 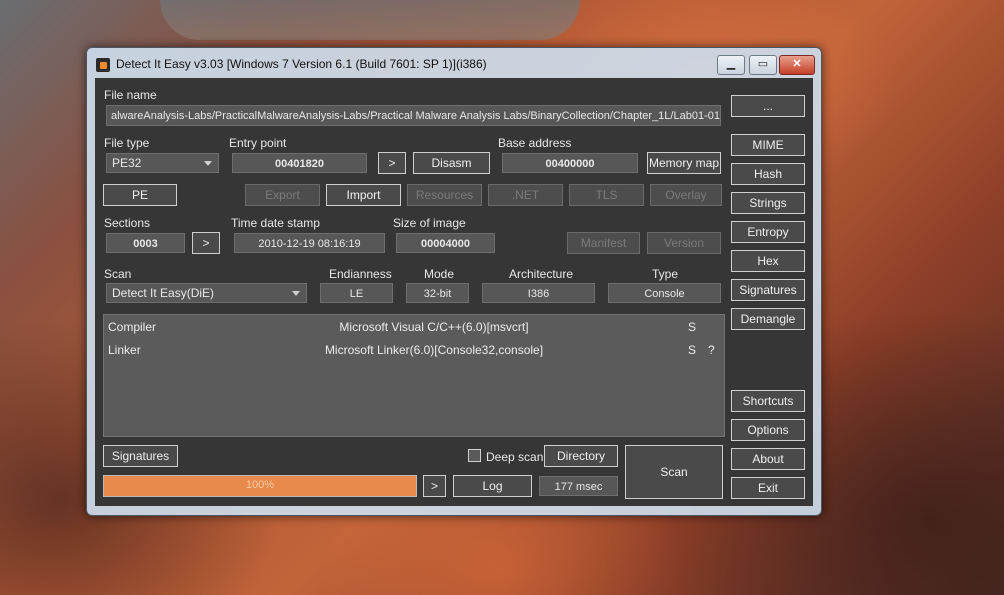 I want to click on entry-point-label: Entry point, so click(x=258, y=143).